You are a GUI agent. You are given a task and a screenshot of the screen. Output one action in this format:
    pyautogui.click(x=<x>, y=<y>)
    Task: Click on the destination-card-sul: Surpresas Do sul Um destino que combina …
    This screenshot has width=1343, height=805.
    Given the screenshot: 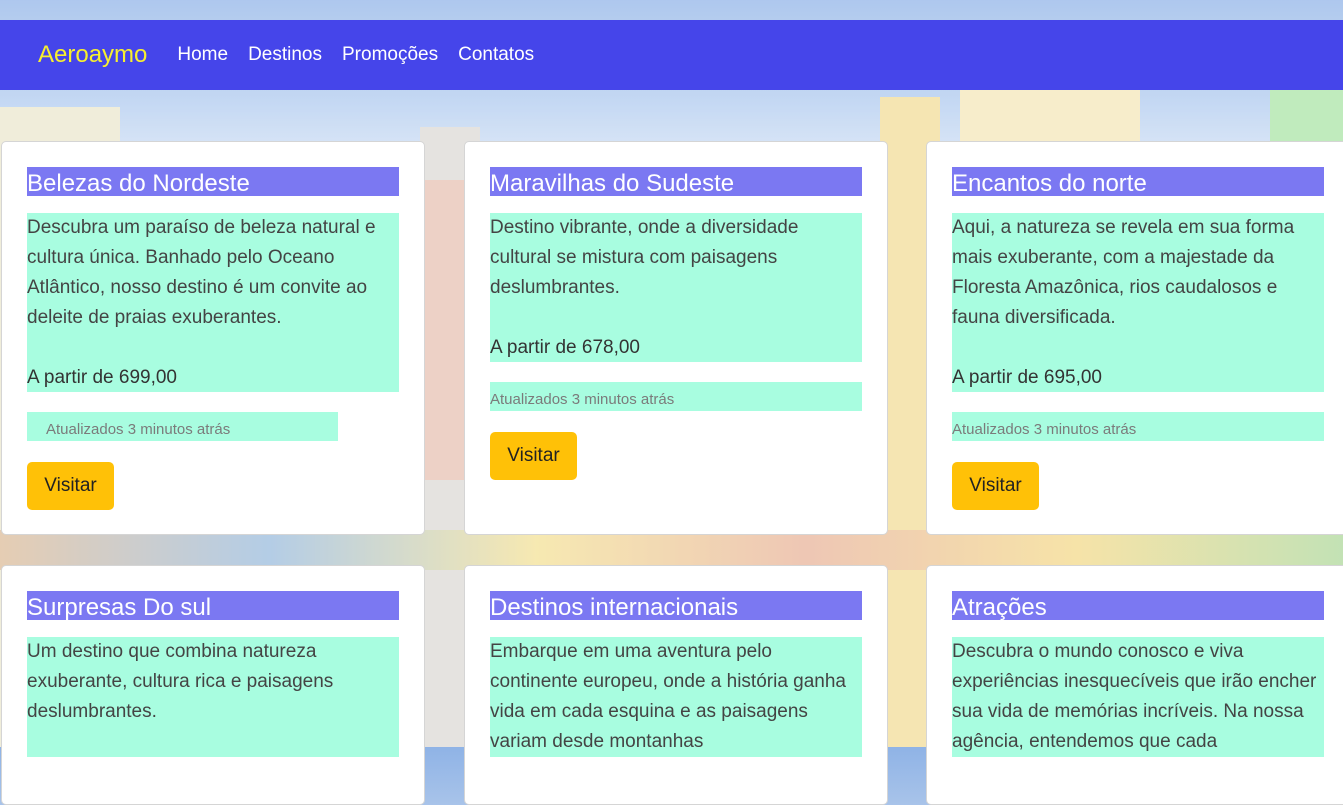 What is the action you would take?
    pyautogui.click(x=213, y=685)
    